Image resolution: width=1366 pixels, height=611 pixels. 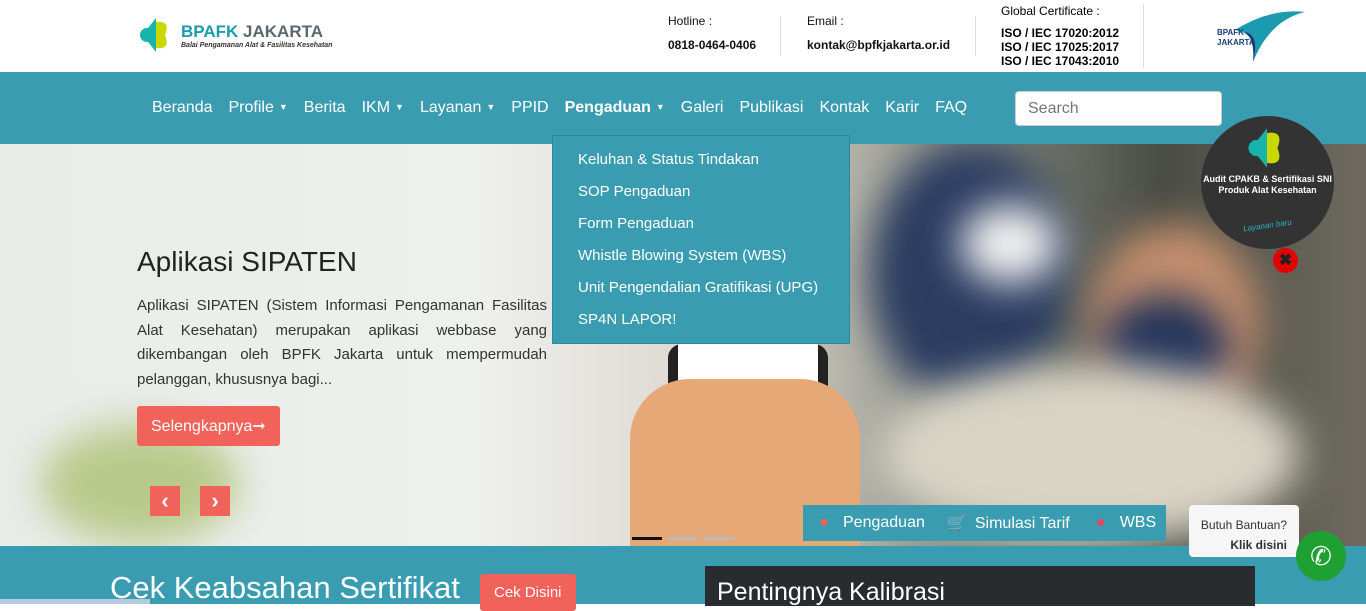 What do you see at coordinates (878, 33) in the screenshot?
I see `email: Email : kontak@bpfkjakarta.or.id` at bounding box center [878, 33].